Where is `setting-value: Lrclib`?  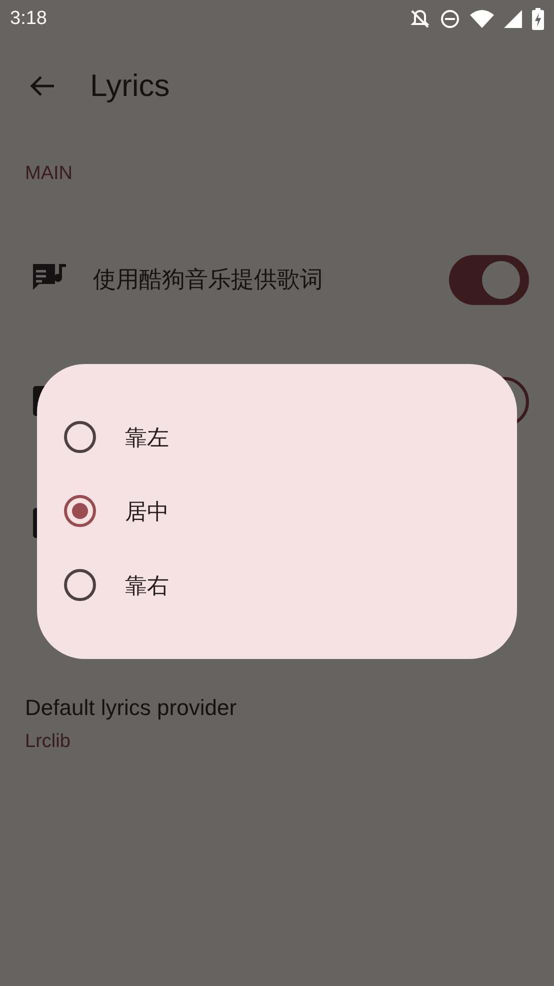
setting-value: Lrclib is located at coordinates (48, 742).